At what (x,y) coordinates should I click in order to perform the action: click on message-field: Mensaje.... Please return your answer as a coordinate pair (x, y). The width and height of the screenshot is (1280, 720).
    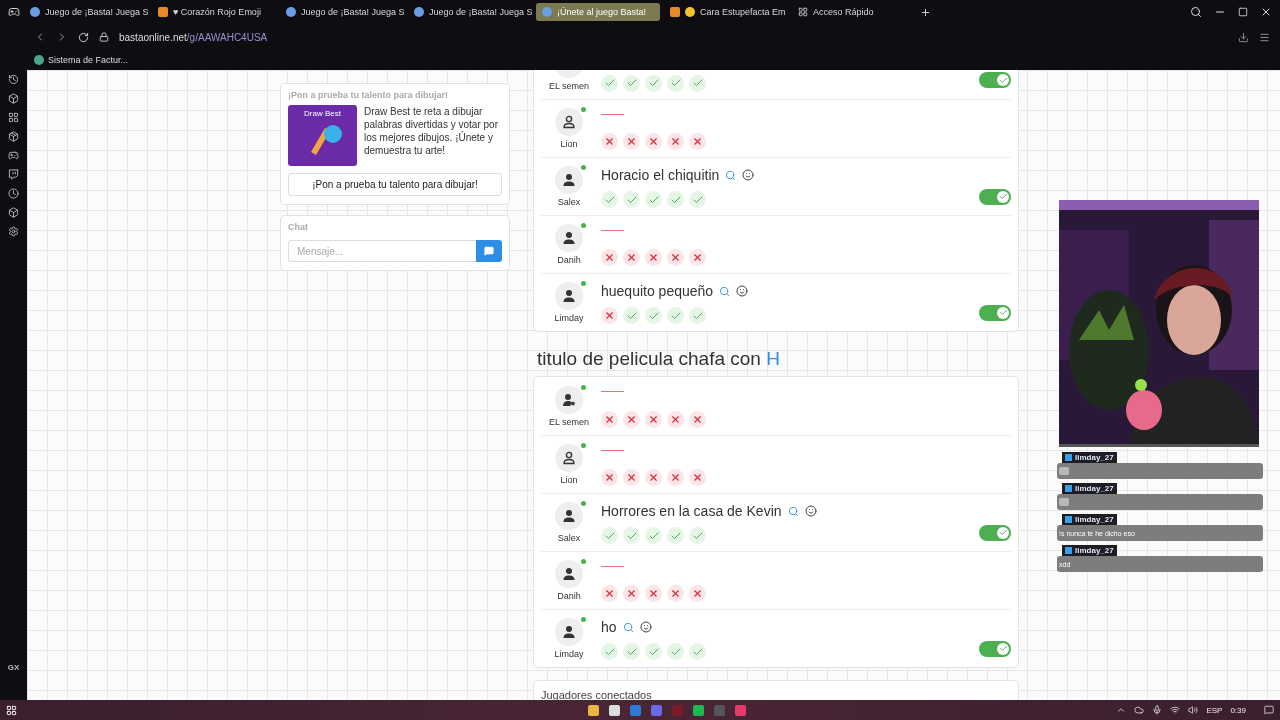
    Looking at the image, I should click on (382, 251).